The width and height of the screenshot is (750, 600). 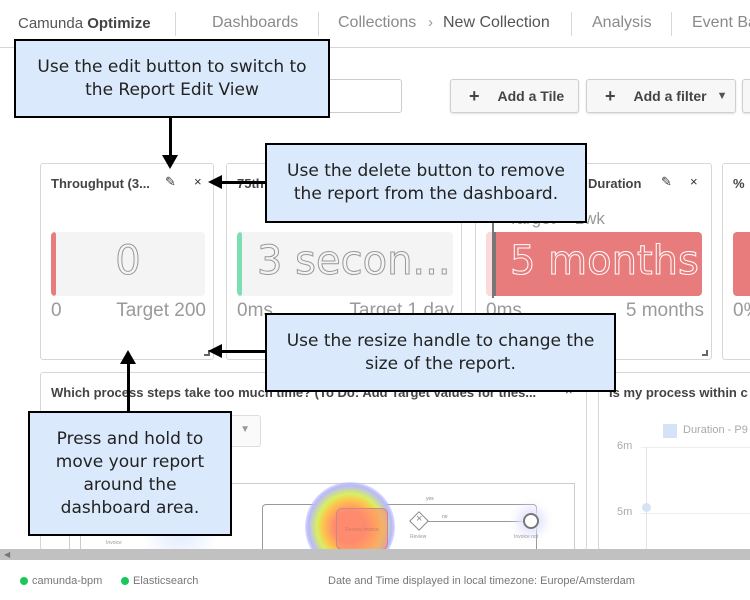 What do you see at coordinates (130, 507) in the screenshot?
I see `callout-text: dashboard area.` at bounding box center [130, 507].